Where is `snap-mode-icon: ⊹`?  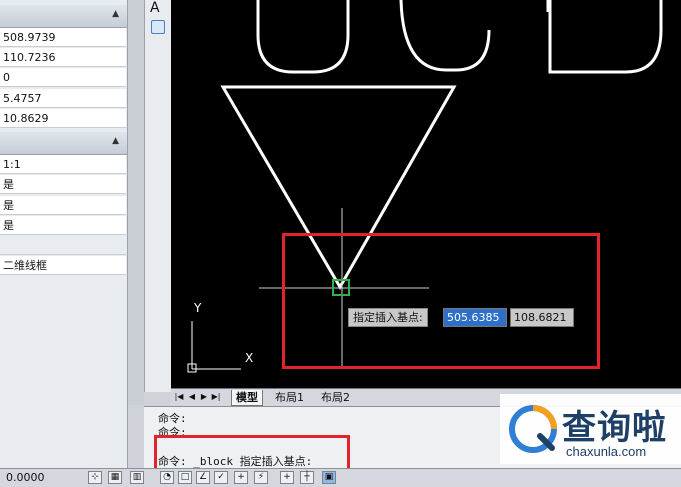
snap-mode-icon: ⊹ is located at coordinates (95, 477).